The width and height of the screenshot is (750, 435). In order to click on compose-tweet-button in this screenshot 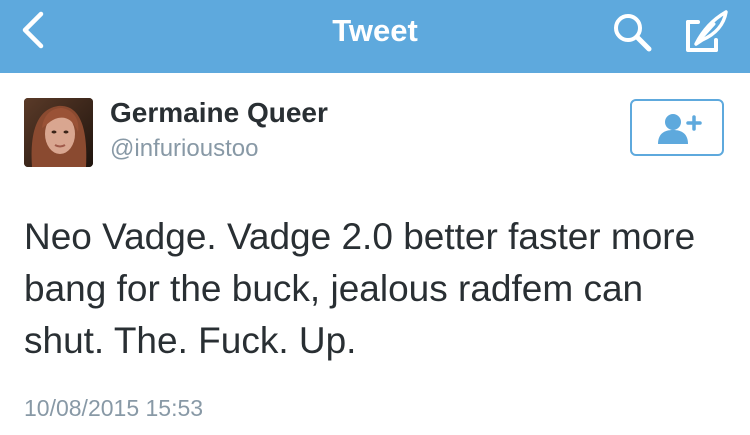, I will do `click(707, 31)`.